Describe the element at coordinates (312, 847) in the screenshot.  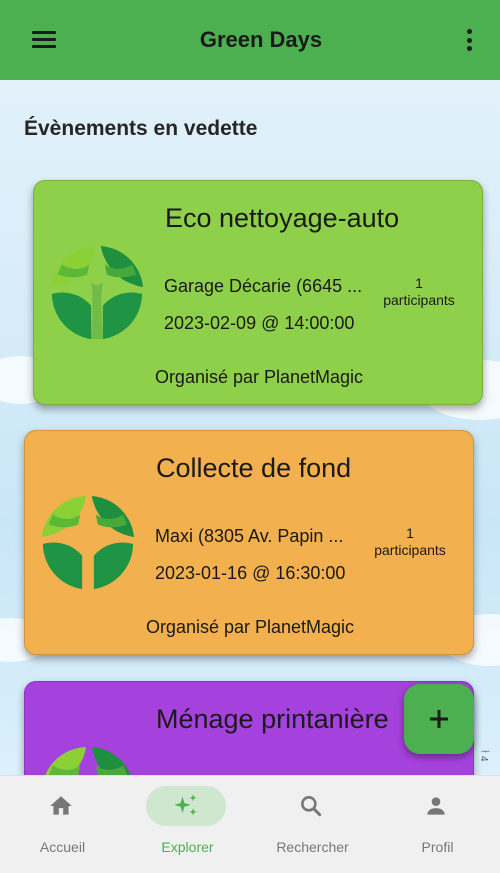
I see `nav-label: Rechercher` at that location.